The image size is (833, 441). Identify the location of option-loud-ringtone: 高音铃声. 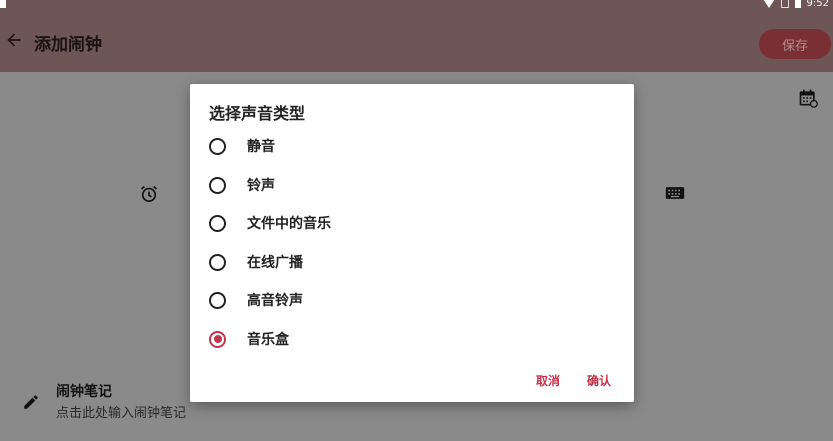
(412, 300).